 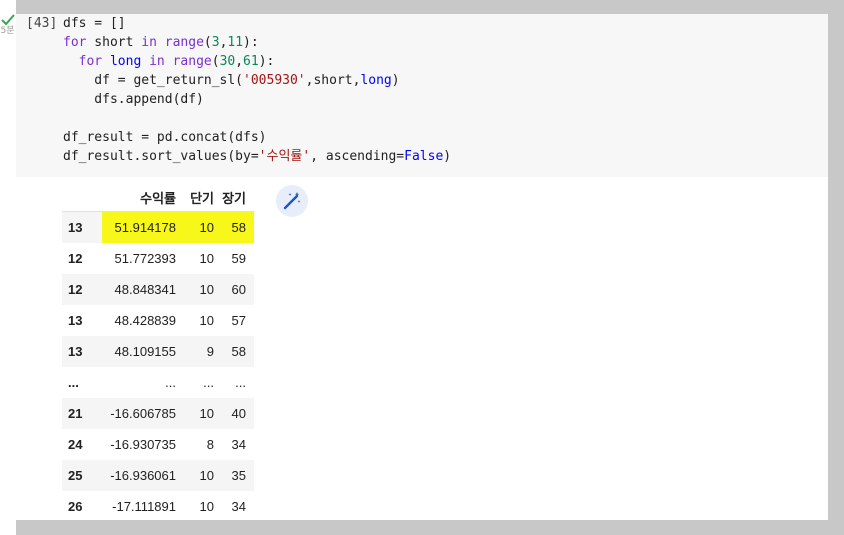 What do you see at coordinates (82, 475) in the screenshot?
I see `row-index: 25` at bounding box center [82, 475].